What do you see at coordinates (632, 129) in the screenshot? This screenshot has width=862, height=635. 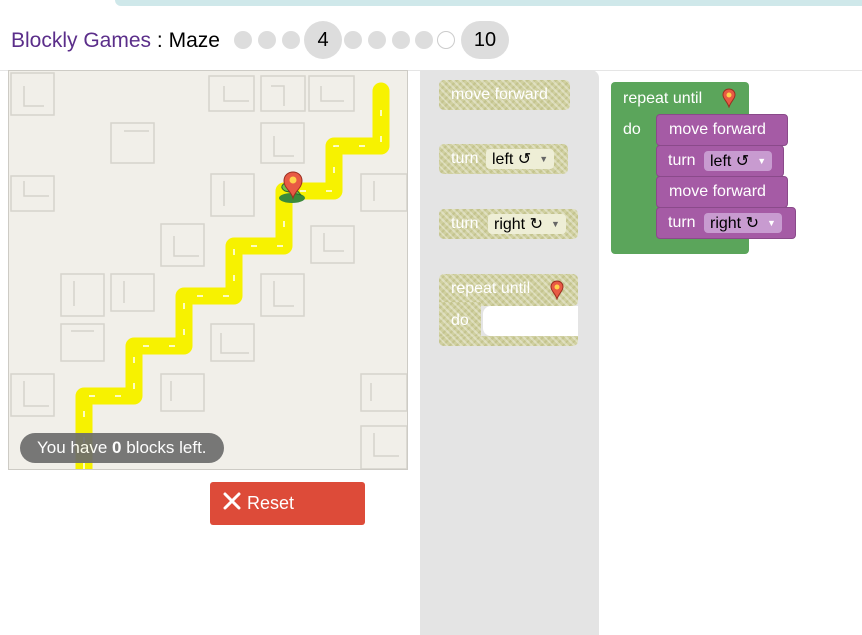 I see `workspace-do-label: do` at bounding box center [632, 129].